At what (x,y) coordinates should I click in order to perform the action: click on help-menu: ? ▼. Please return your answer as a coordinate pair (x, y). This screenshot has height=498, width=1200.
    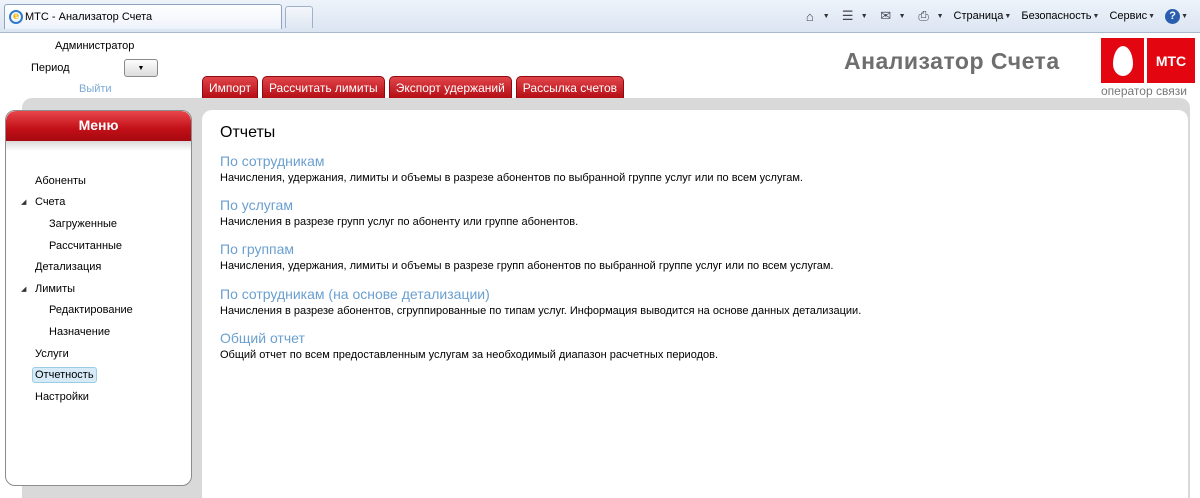
    Looking at the image, I should click on (1179, 16).